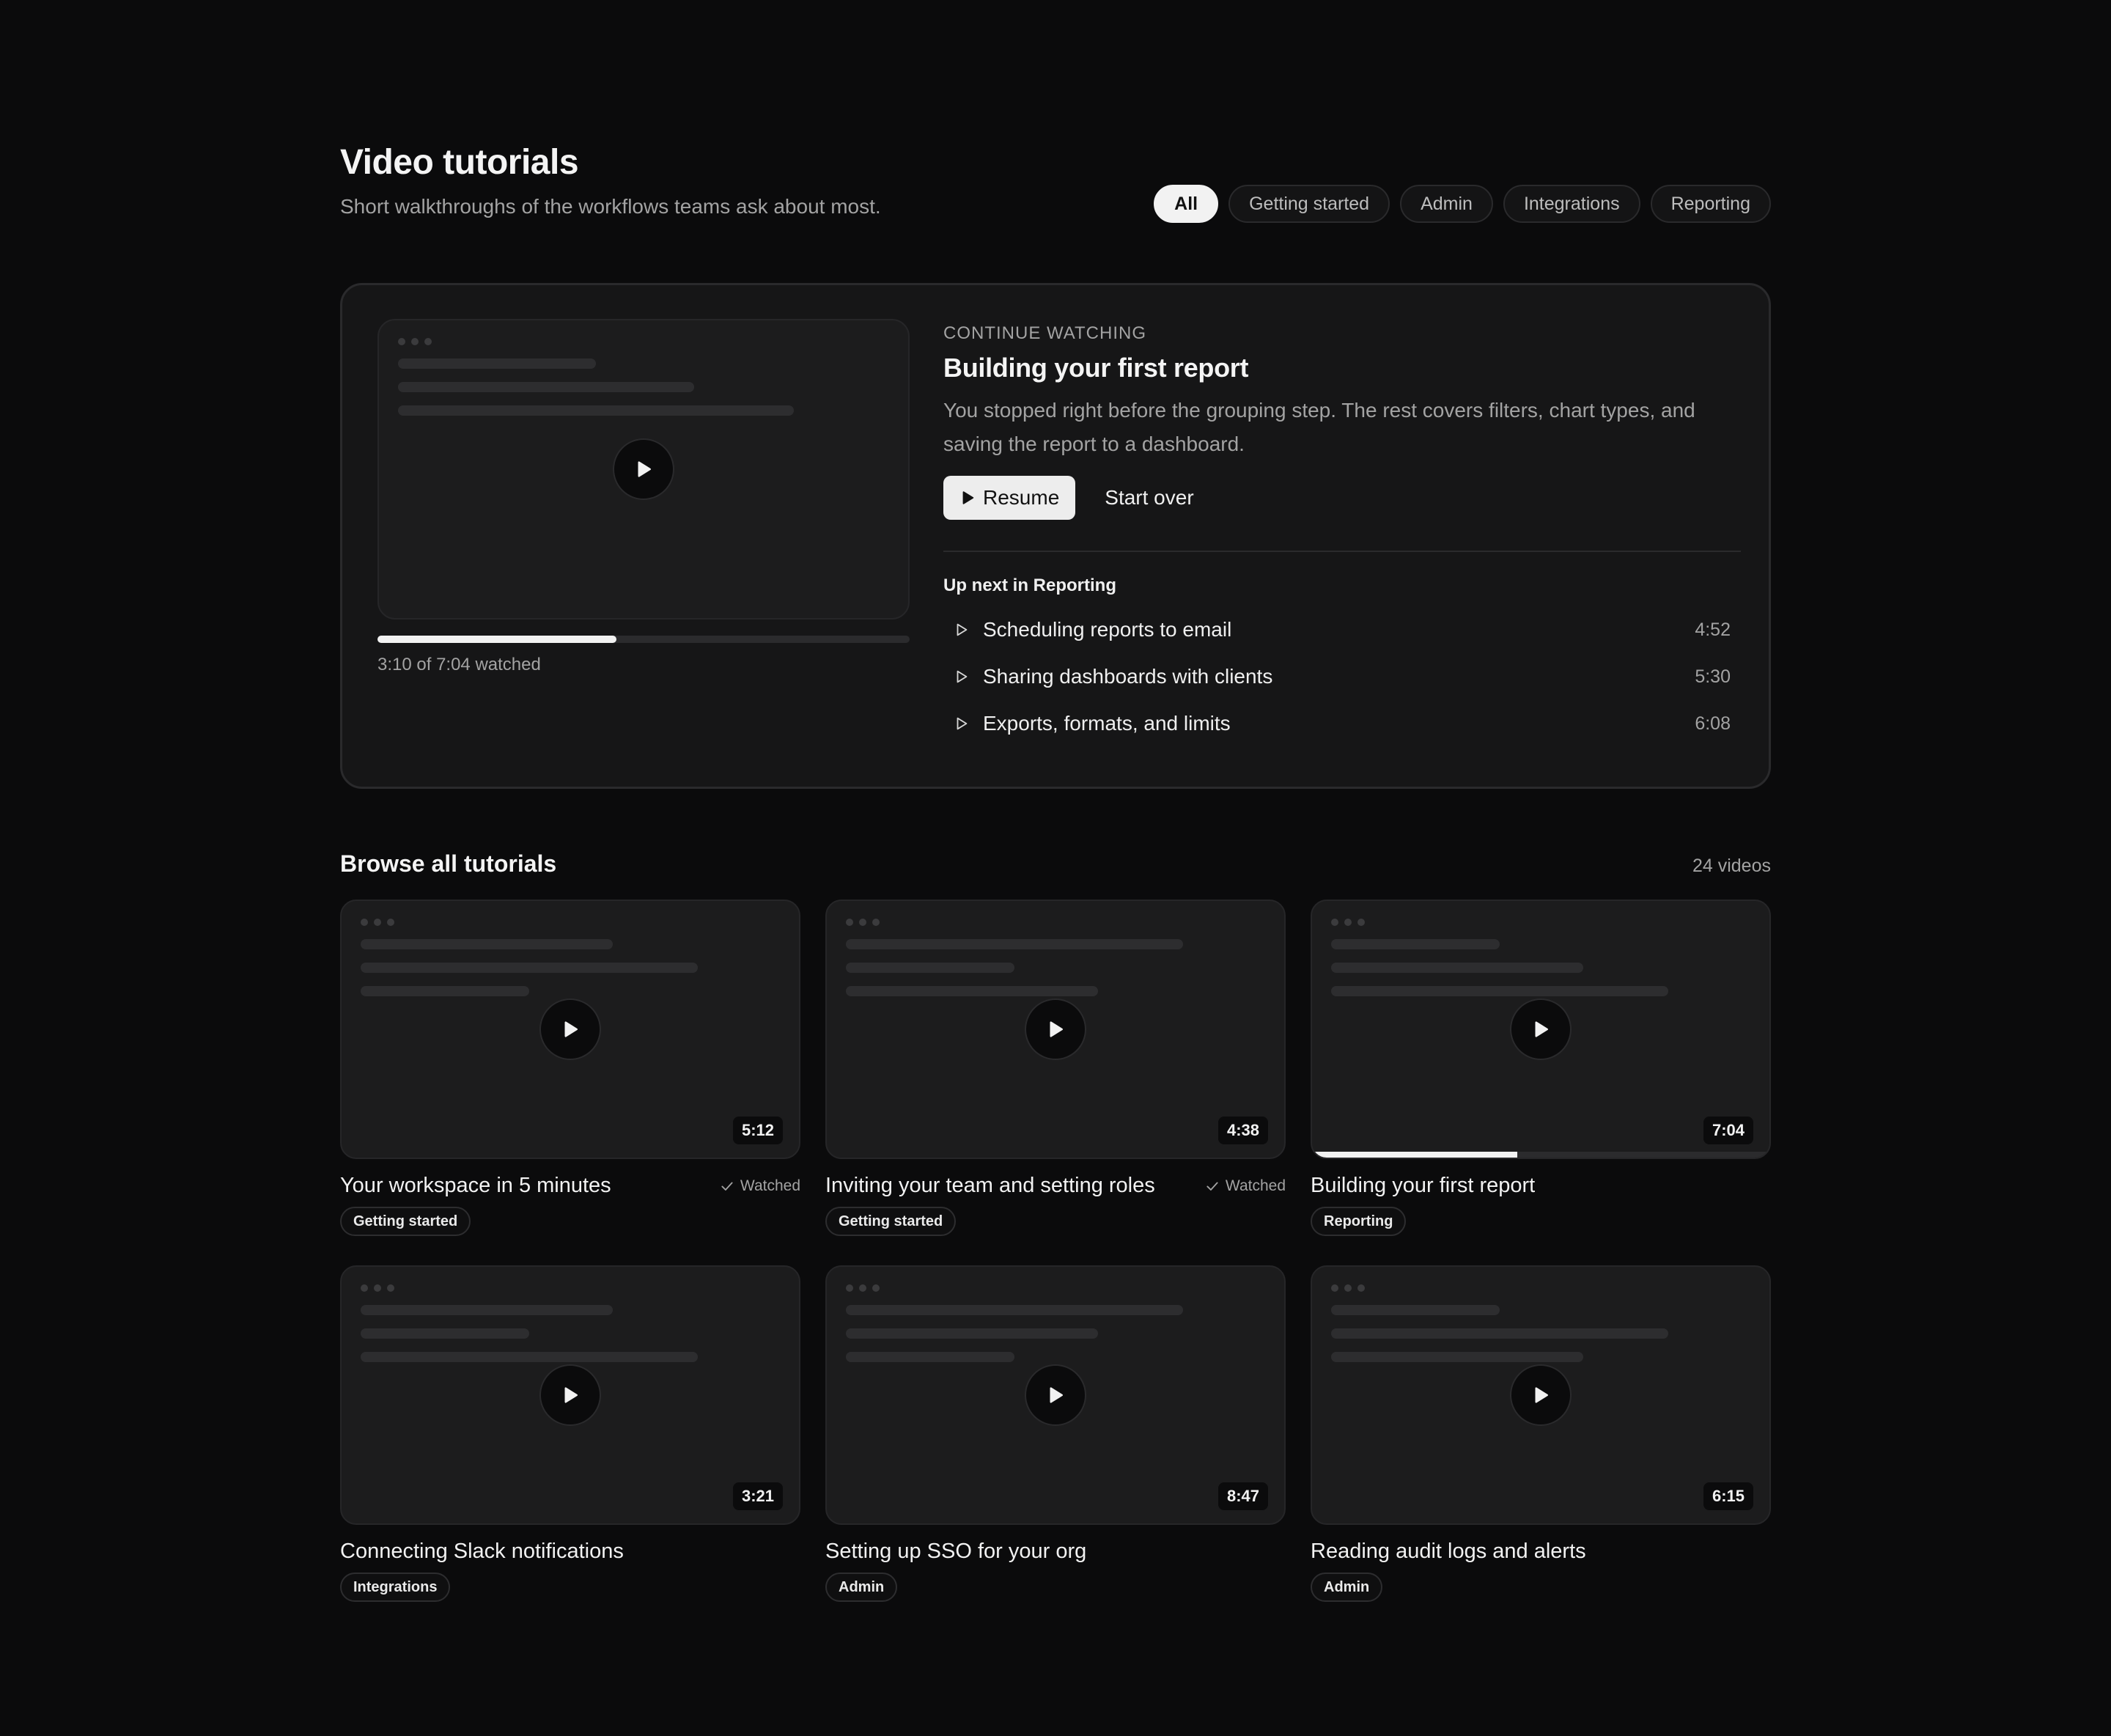 The height and width of the screenshot is (1736, 2111). Describe the element at coordinates (757, 1496) in the screenshot. I see `duration-badge: 3:21` at that location.